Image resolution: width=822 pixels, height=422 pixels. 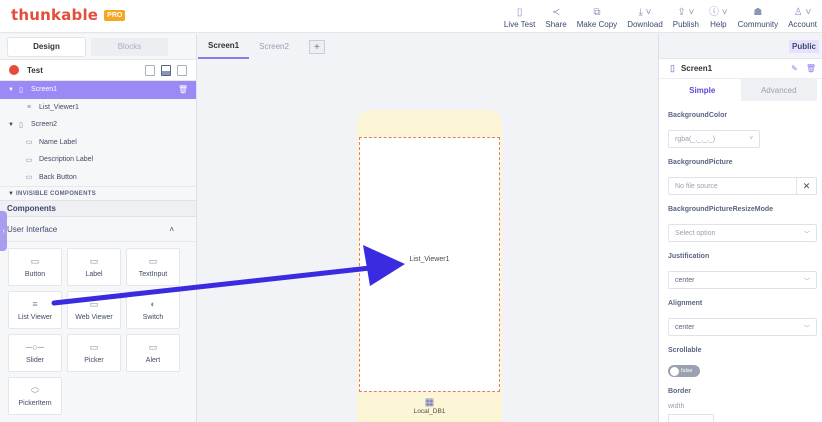 I want to click on tab-screen1: Screen1, so click(x=224, y=46).